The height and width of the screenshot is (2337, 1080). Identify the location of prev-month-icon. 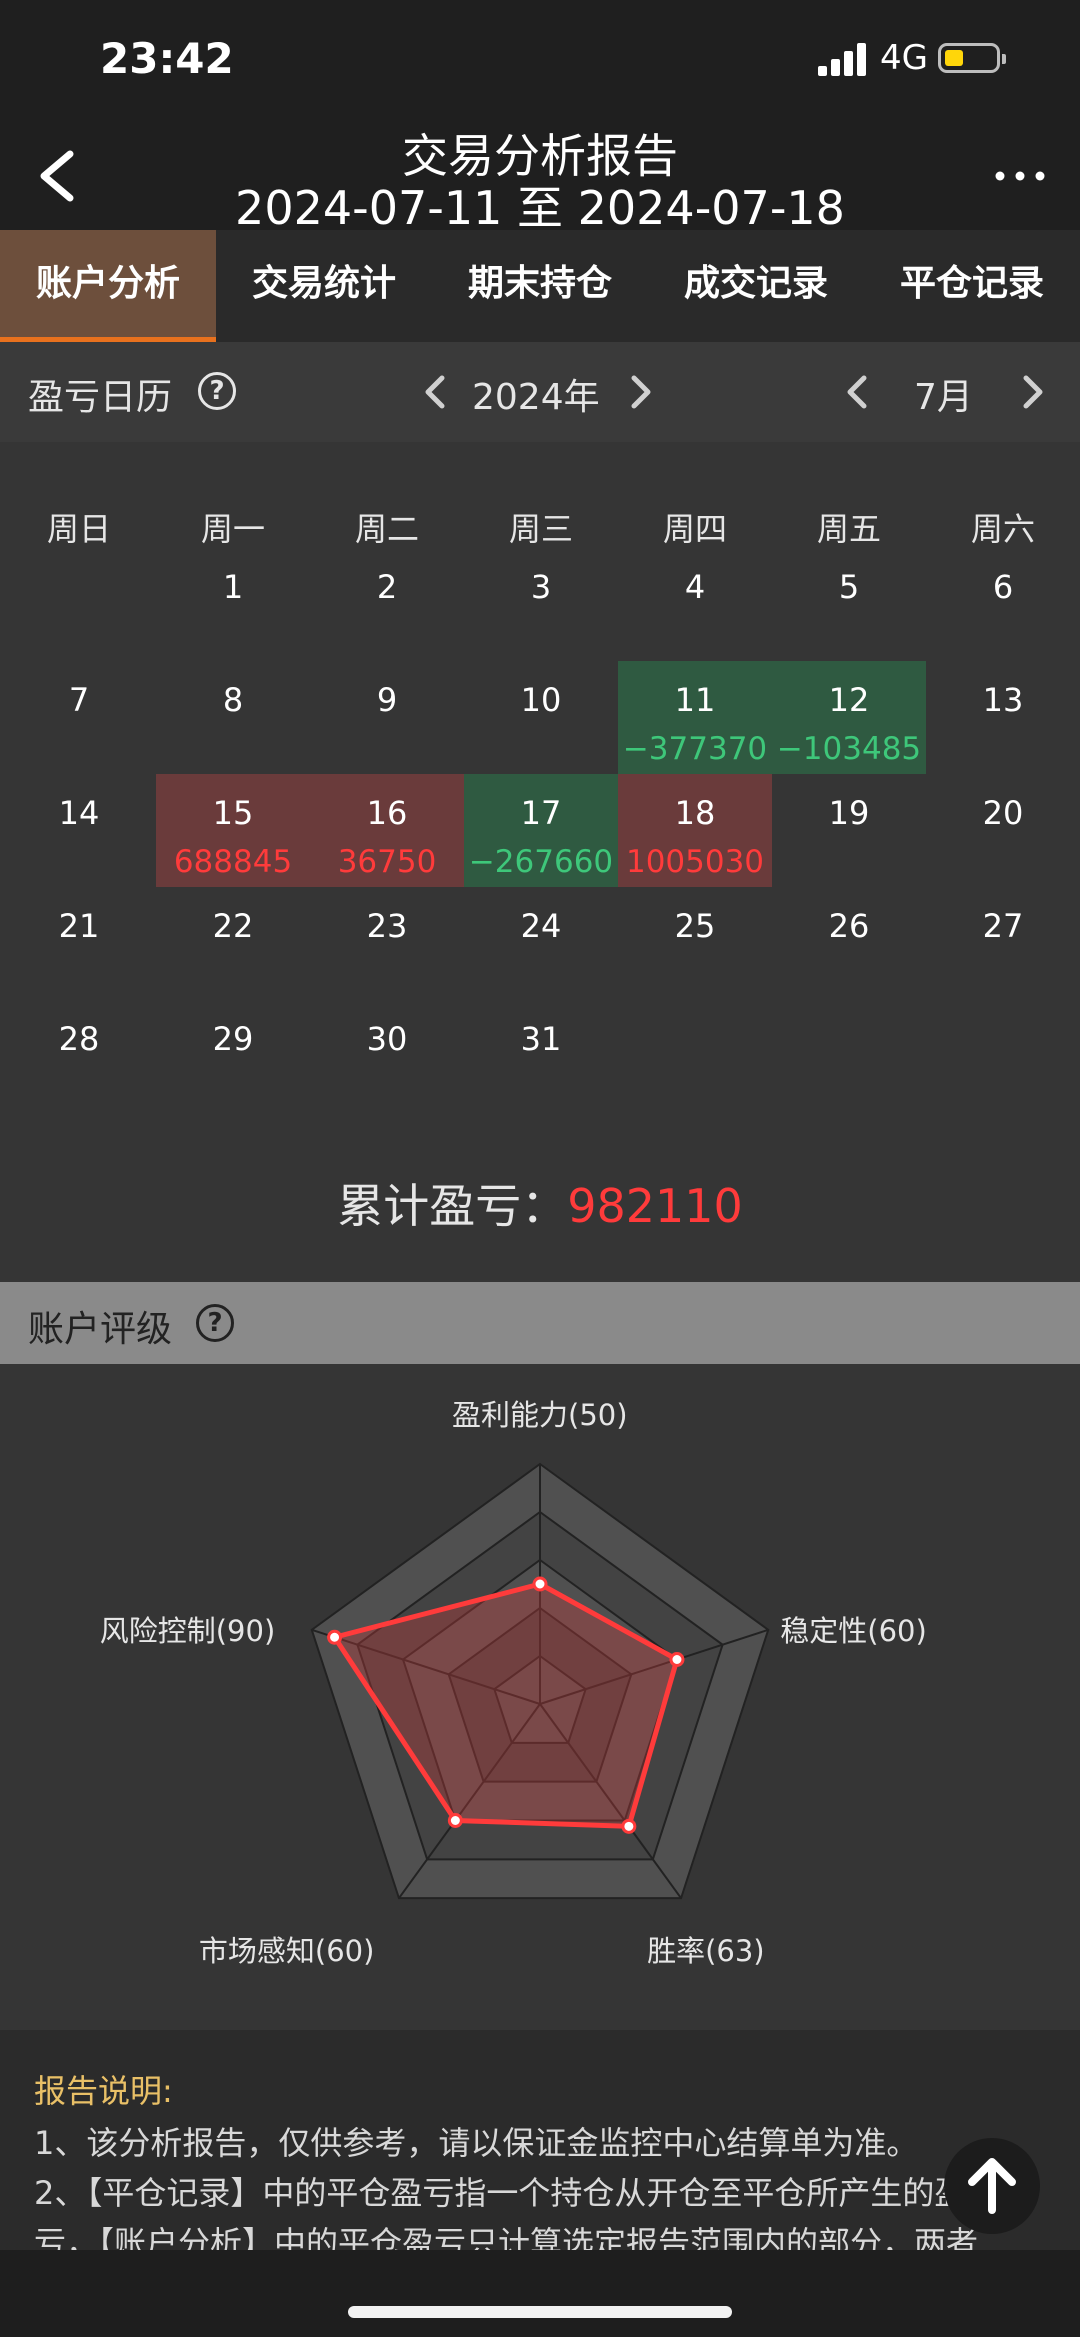
(858, 392).